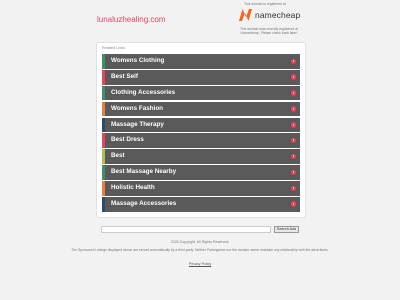  I want to click on related-link-label: Massage Therapy, so click(137, 124).